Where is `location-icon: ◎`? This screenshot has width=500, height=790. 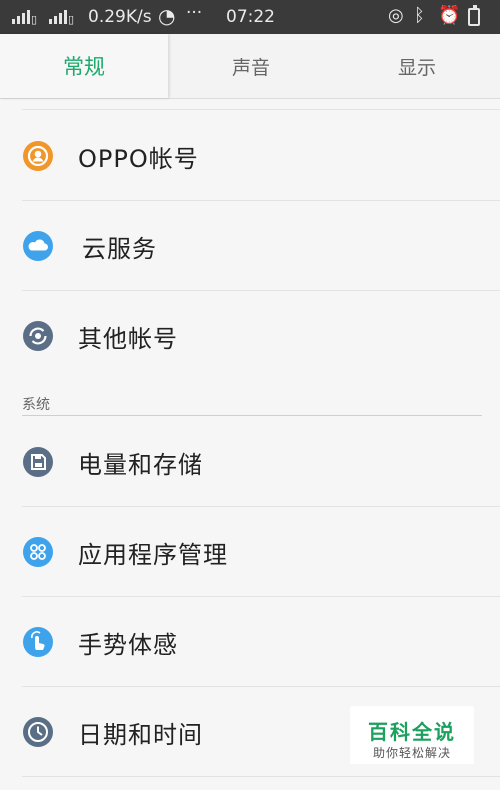
location-icon: ◎ is located at coordinates (396, 15).